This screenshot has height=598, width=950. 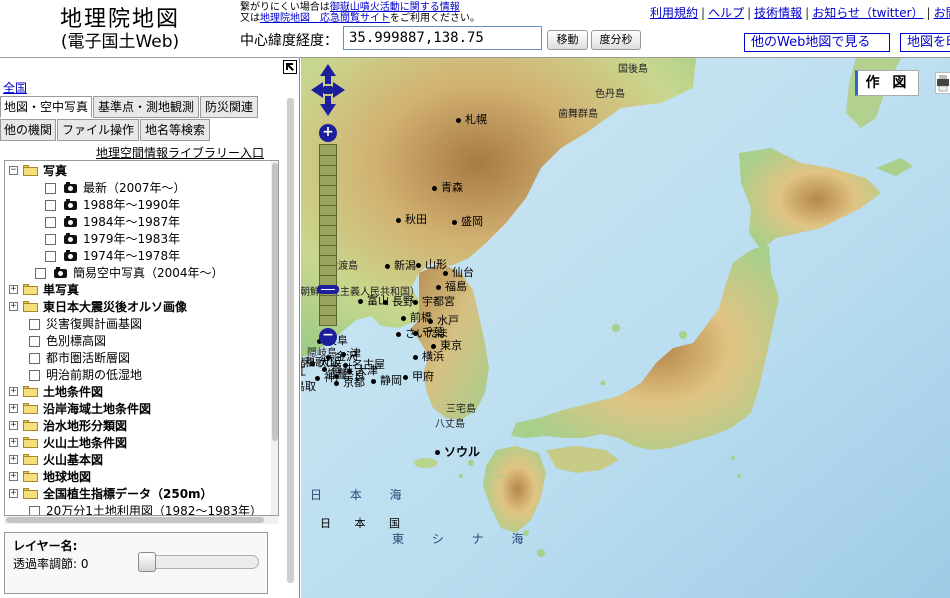 I want to click on tree-item-label: 1974年～1978年, so click(x=132, y=256).